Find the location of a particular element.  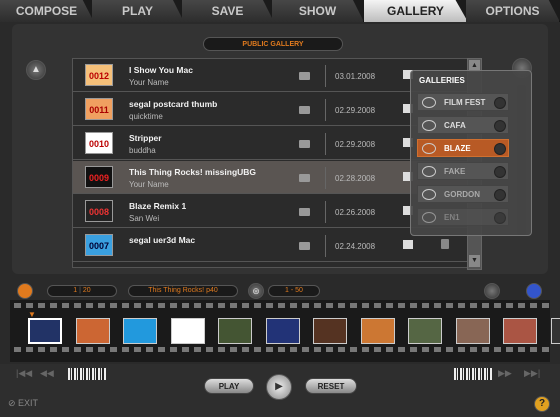

rewind-icon: ◀◀ is located at coordinates (47, 373).